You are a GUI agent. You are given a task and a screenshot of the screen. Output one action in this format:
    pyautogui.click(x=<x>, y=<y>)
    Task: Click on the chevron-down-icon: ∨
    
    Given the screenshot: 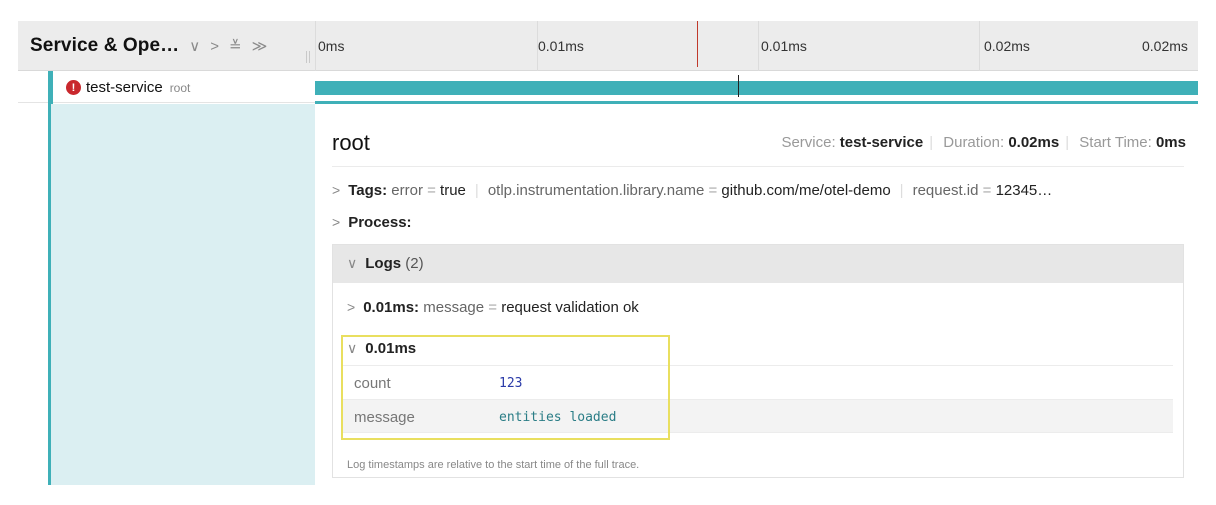 What is the action you would take?
    pyautogui.click(x=352, y=263)
    